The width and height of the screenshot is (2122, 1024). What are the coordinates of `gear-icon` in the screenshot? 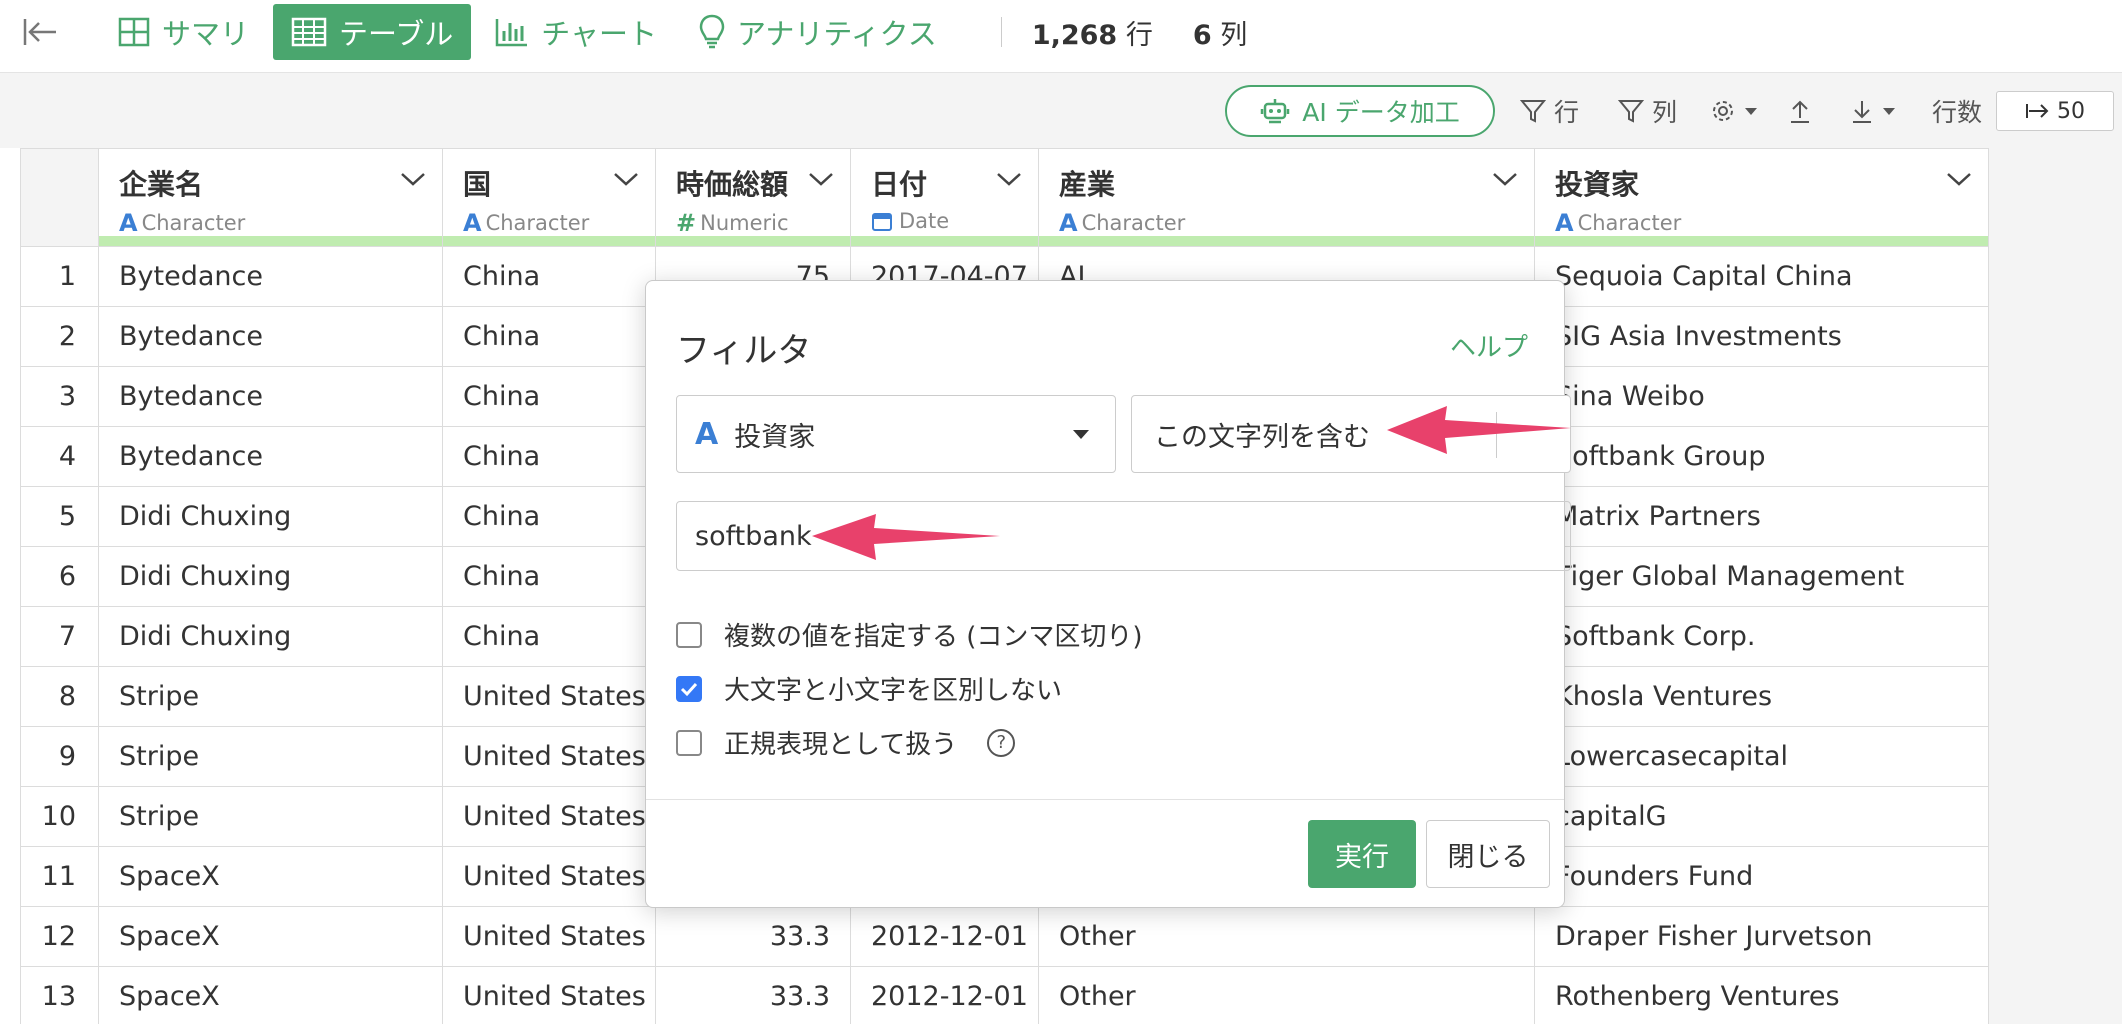 It's located at (1723, 111).